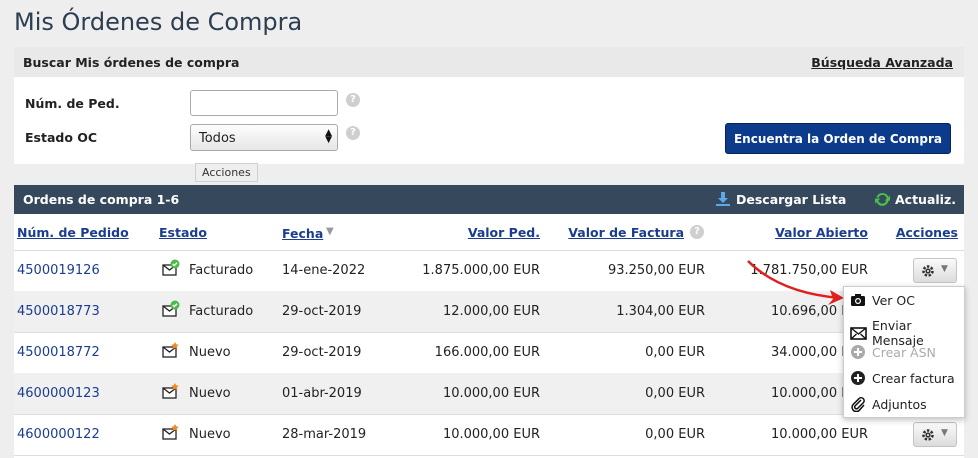  What do you see at coordinates (925, 199) in the screenshot?
I see `refresh-label: Actualiz.` at bounding box center [925, 199].